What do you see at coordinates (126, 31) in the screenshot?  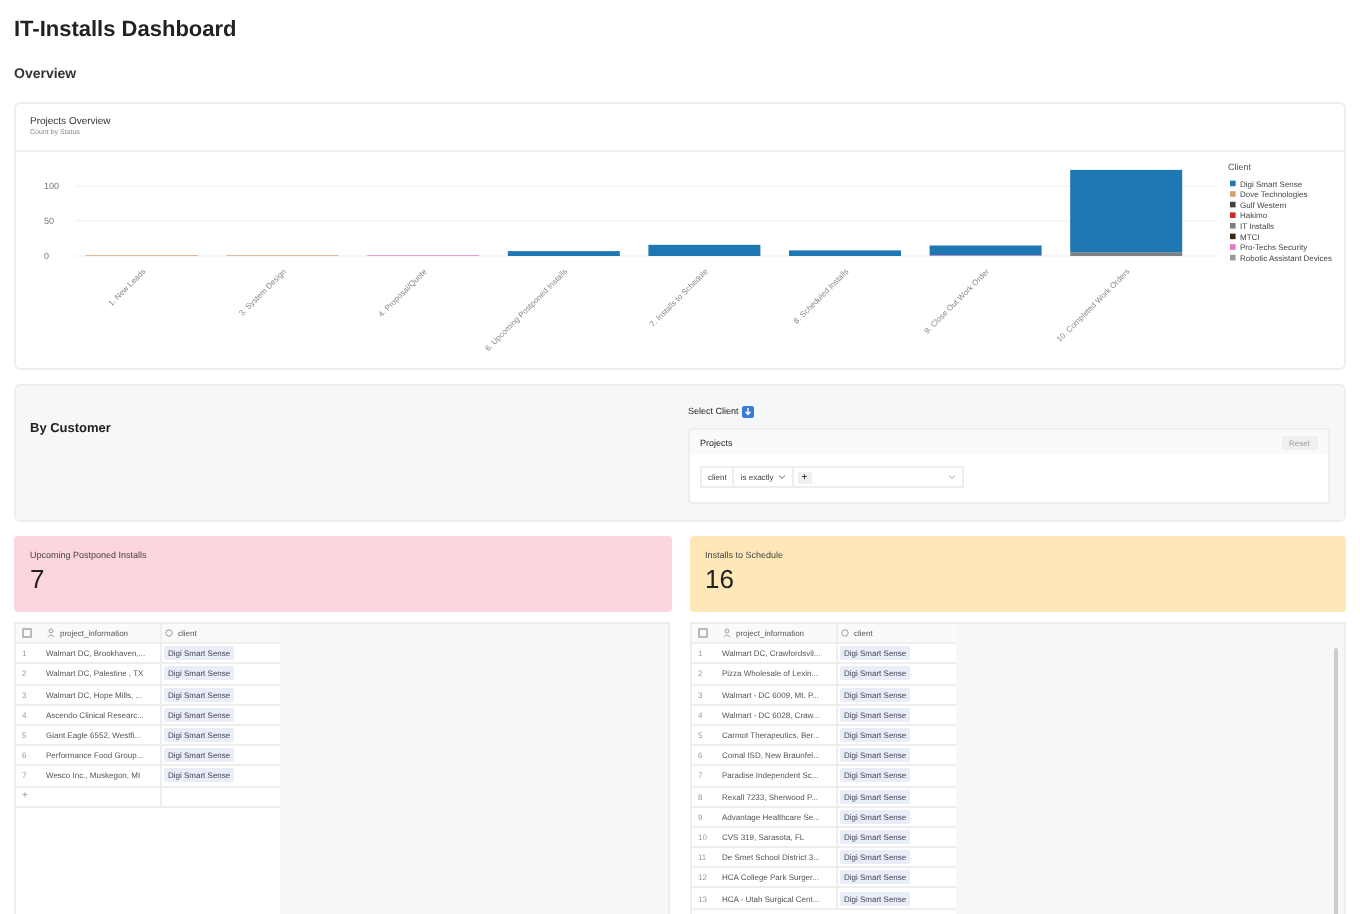 I see `dashboard-title: IT-Installs Dashboard` at bounding box center [126, 31].